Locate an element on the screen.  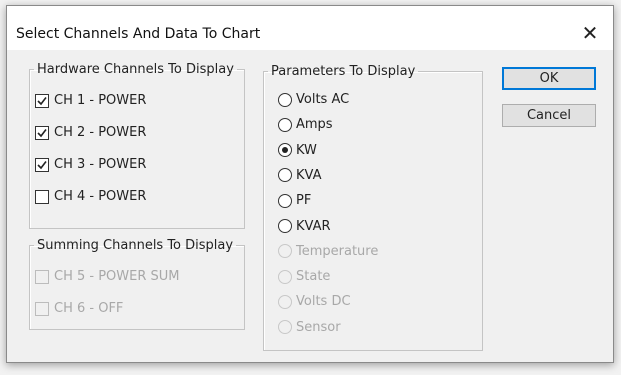
hardware-channel-3-label: CH 3 - POWER is located at coordinates (100, 164).